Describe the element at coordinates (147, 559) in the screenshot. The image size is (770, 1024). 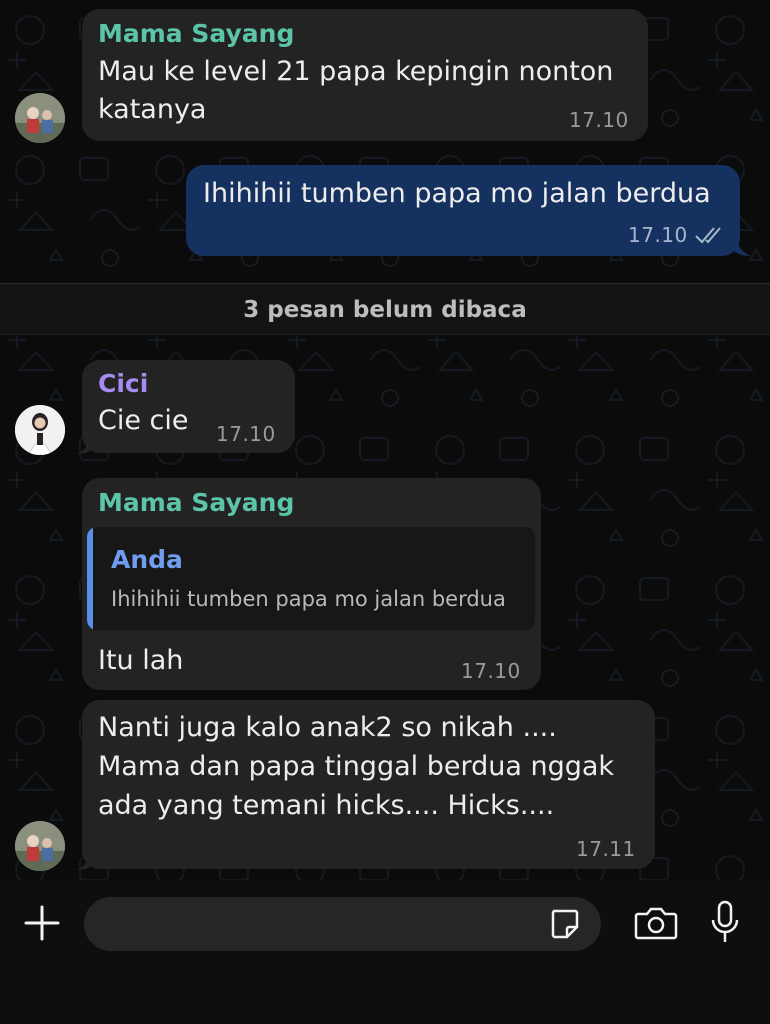
I see `quote-sender-name: Anda` at that location.